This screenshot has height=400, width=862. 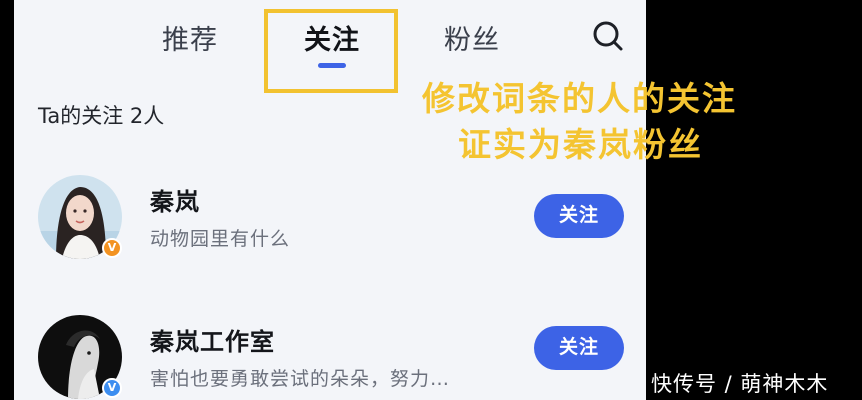 What do you see at coordinates (175, 199) in the screenshot?
I see `account-name: 秦岚` at bounding box center [175, 199].